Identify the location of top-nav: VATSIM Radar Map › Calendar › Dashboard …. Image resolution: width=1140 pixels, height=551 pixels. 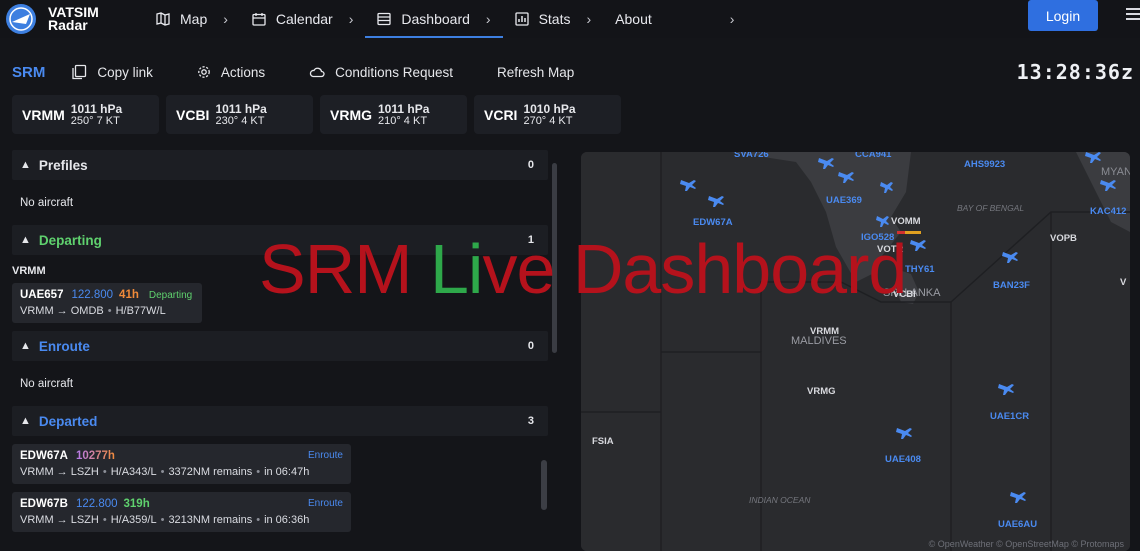
(570, 19).